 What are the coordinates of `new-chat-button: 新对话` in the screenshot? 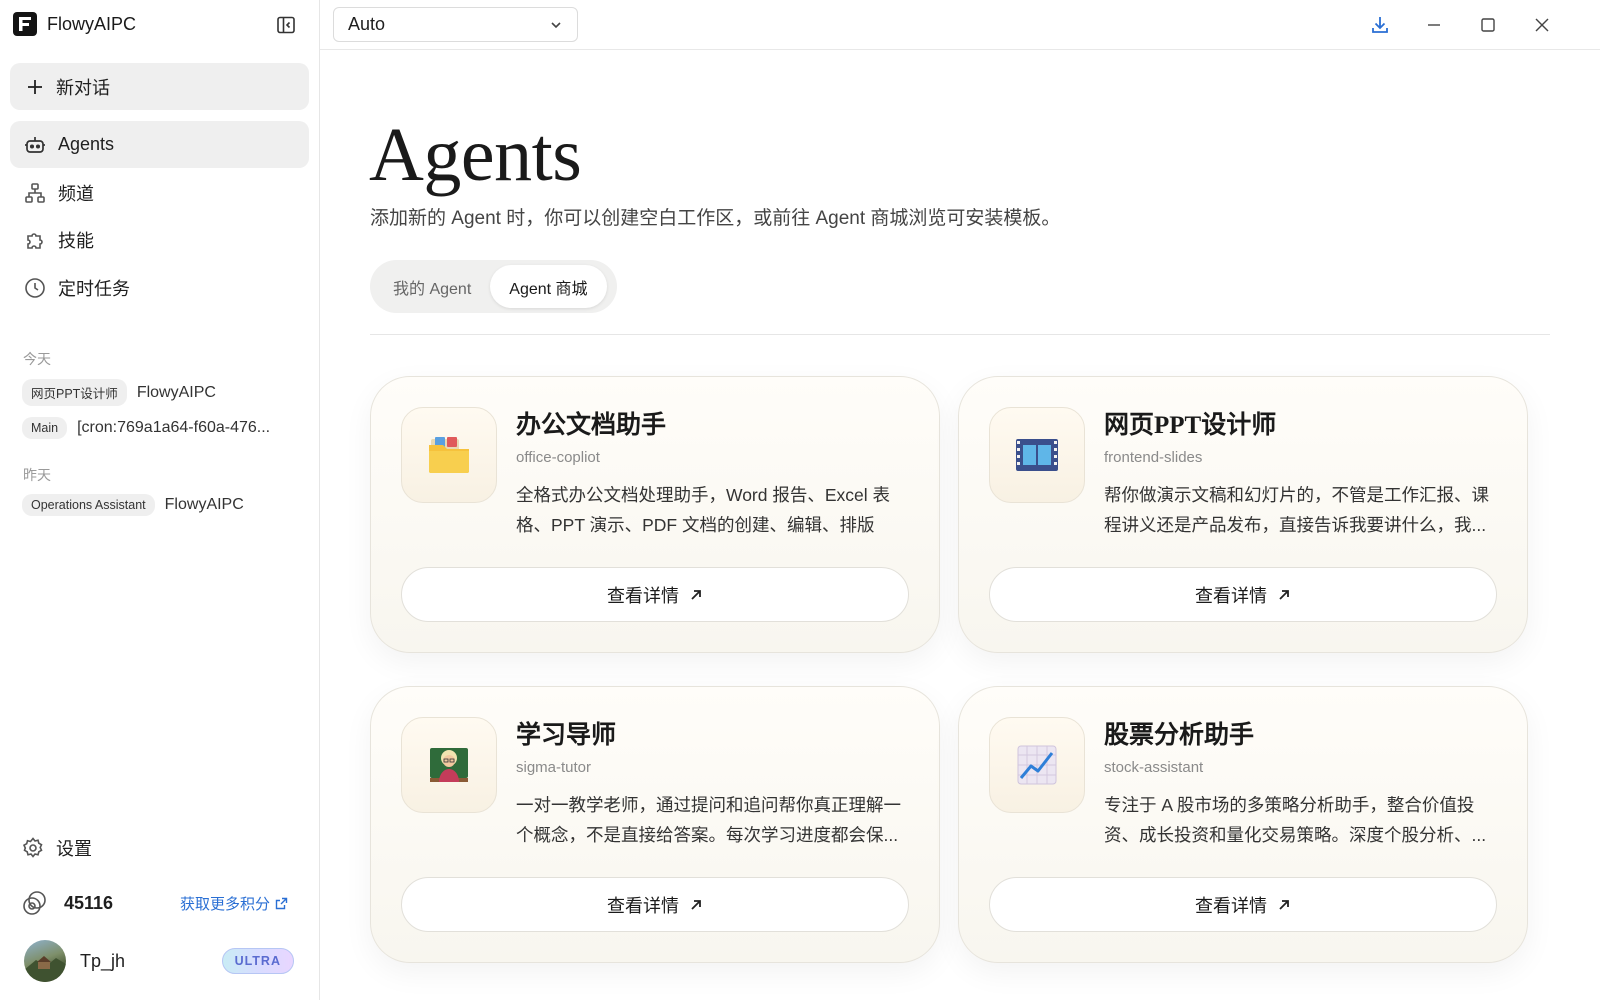 It's located at (159, 86).